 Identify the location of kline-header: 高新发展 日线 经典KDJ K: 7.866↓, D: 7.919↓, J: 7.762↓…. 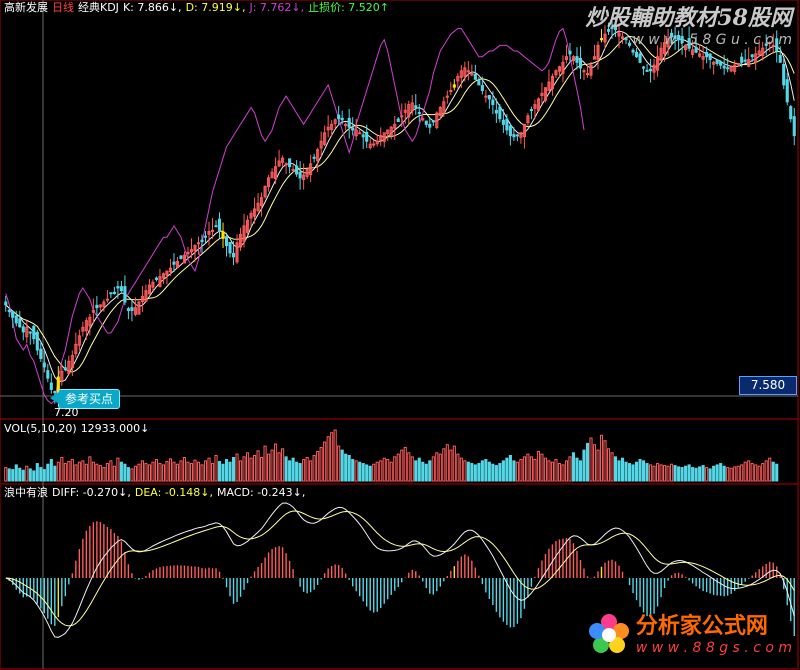
(198, 8).